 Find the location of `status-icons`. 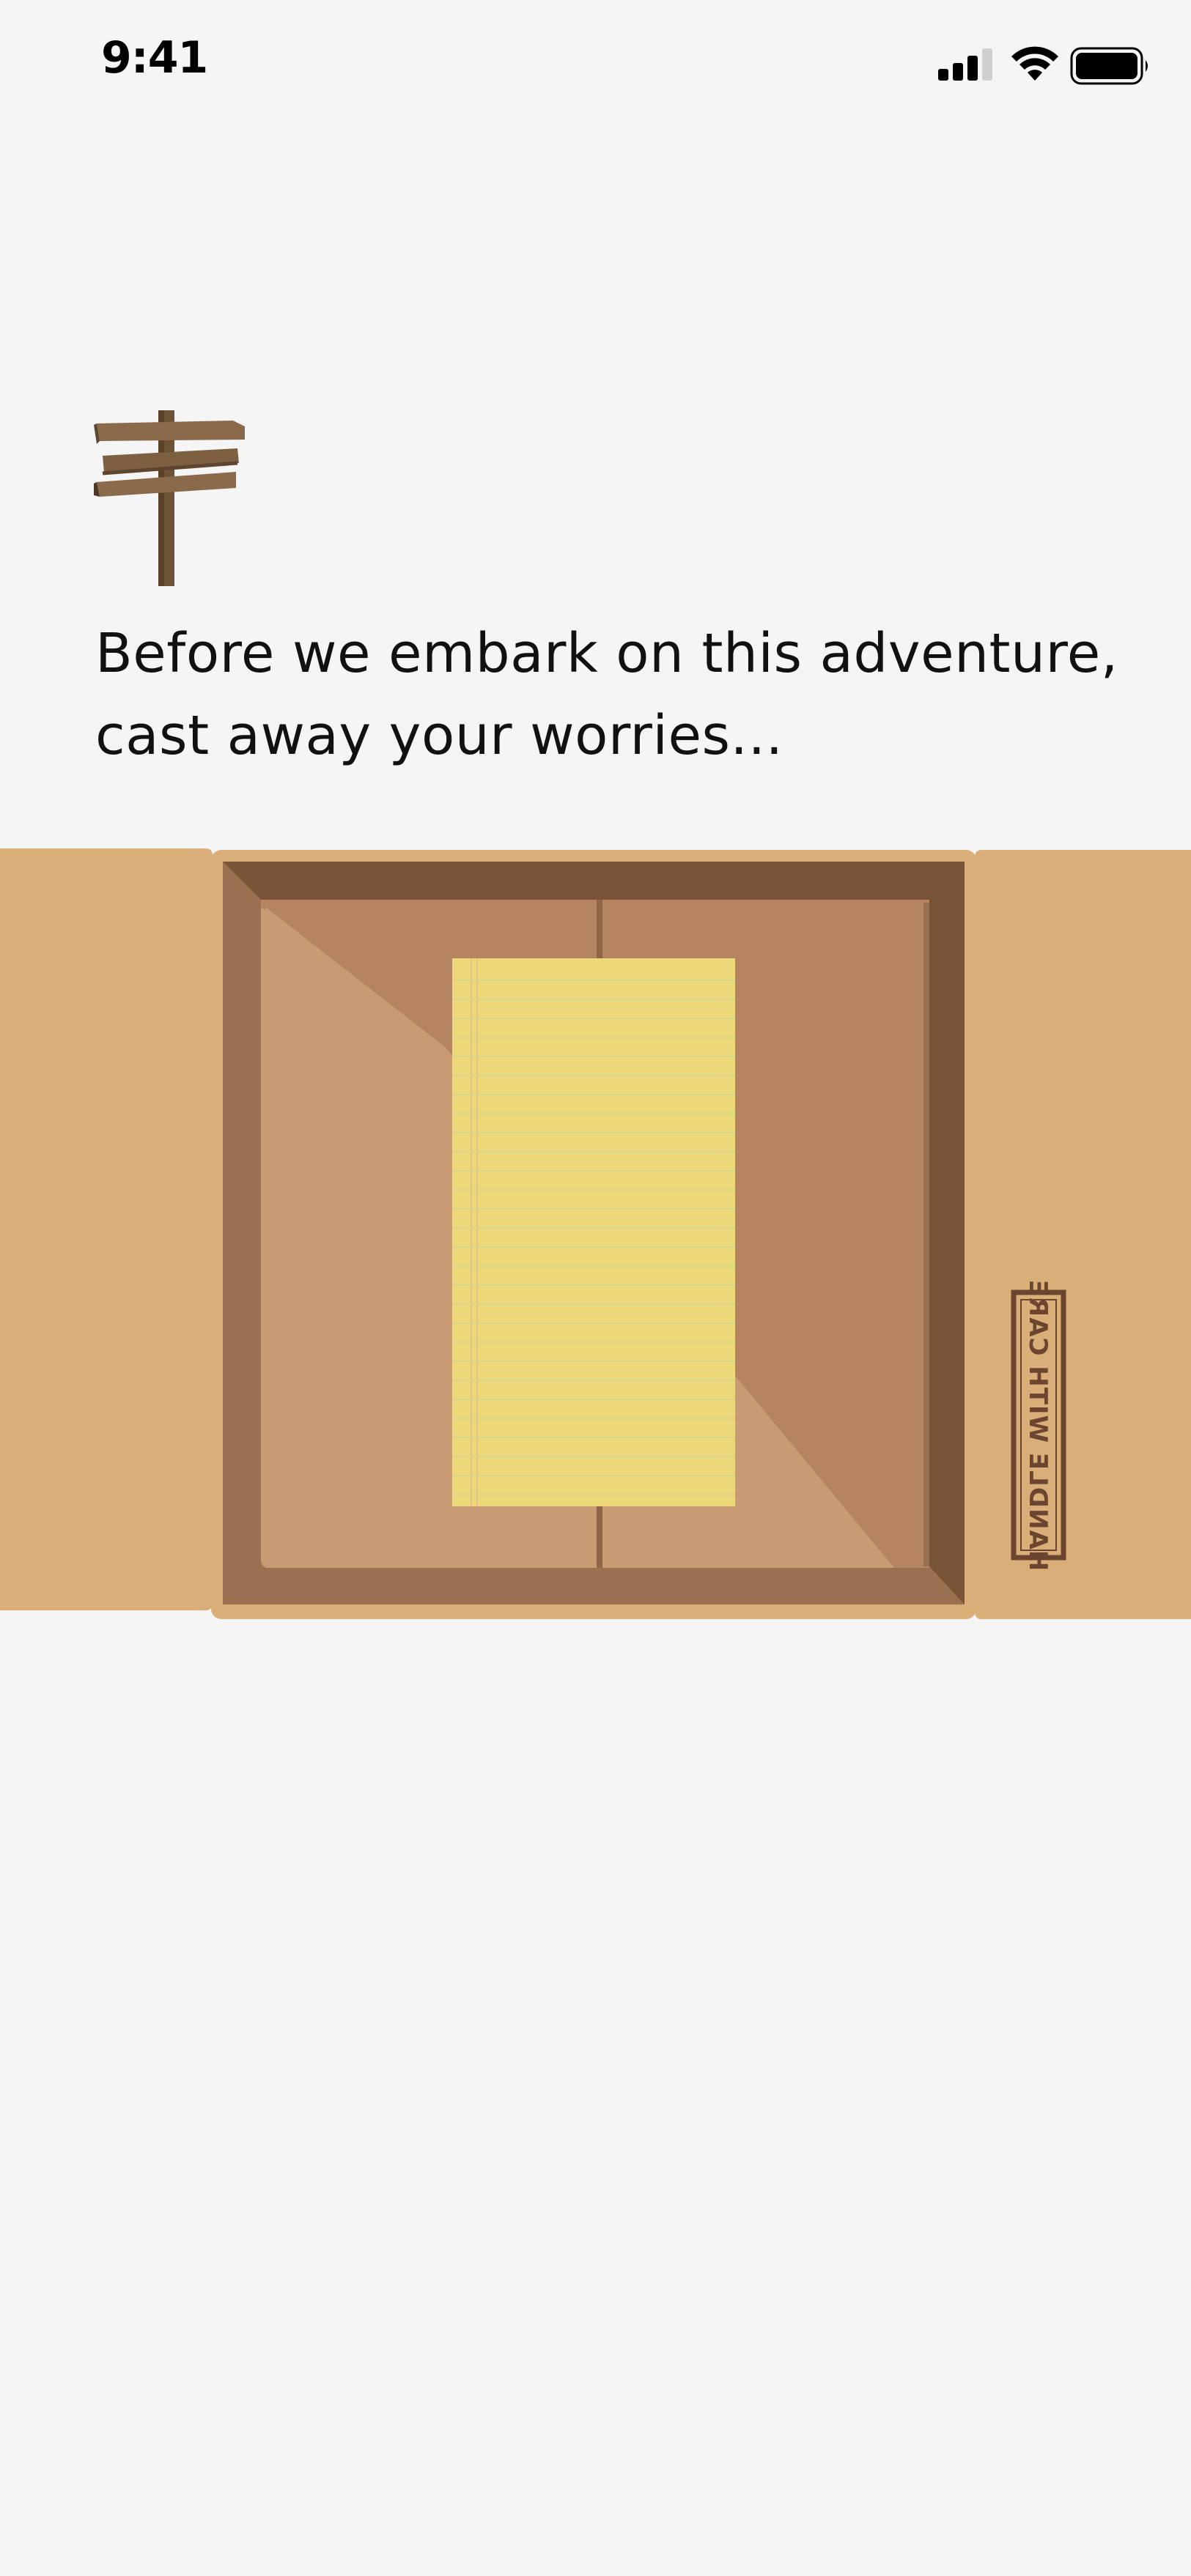

status-icons is located at coordinates (1048, 67).